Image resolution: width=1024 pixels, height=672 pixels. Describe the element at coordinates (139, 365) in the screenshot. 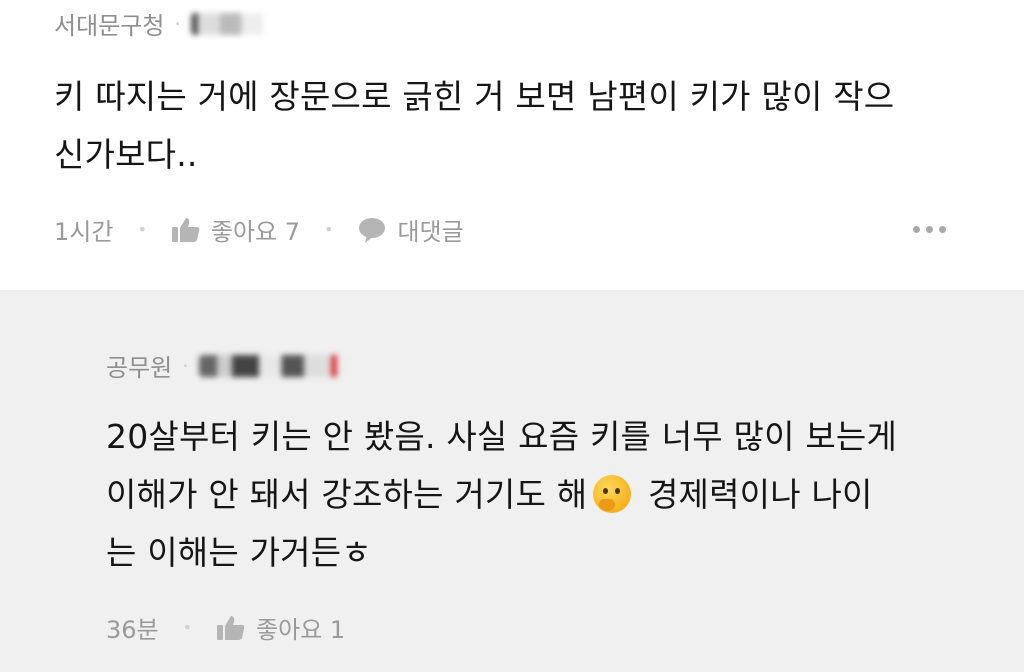

I see `author-name: 공무원` at that location.